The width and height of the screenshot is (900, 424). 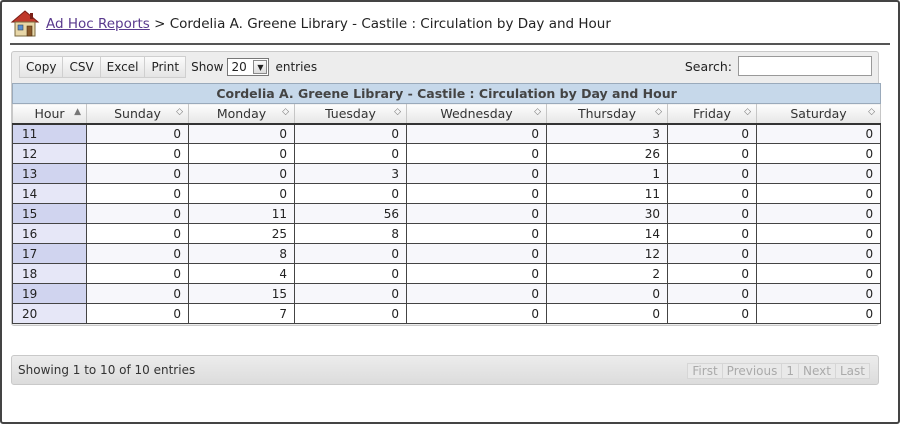 I want to click on excel-button: Excel, so click(x=122, y=67).